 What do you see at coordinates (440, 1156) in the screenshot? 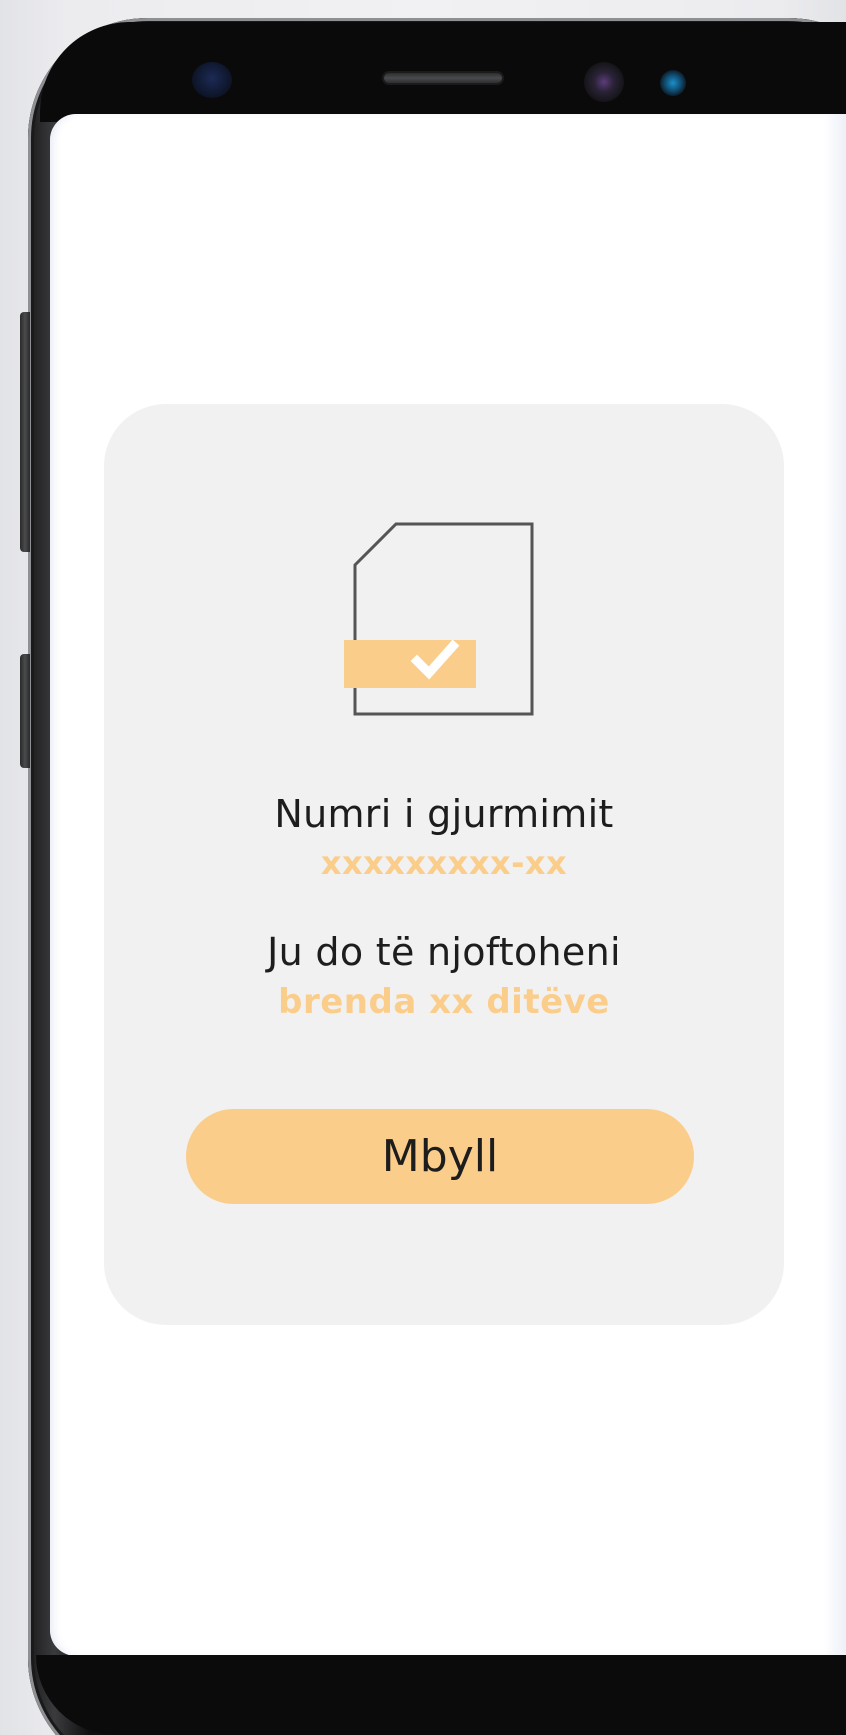
I see `close-button: Mbyll` at bounding box center [440, 1156].